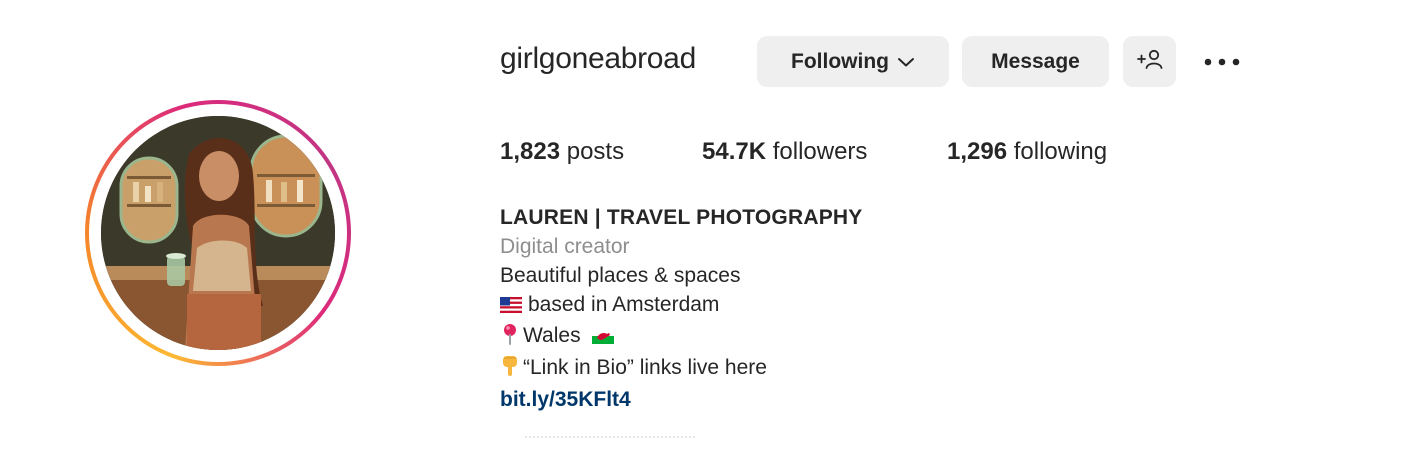 This screenshot has height=465, width=1424. I want to click on bio-line-4: “Link in Bio” links live here, so click(681, 369).